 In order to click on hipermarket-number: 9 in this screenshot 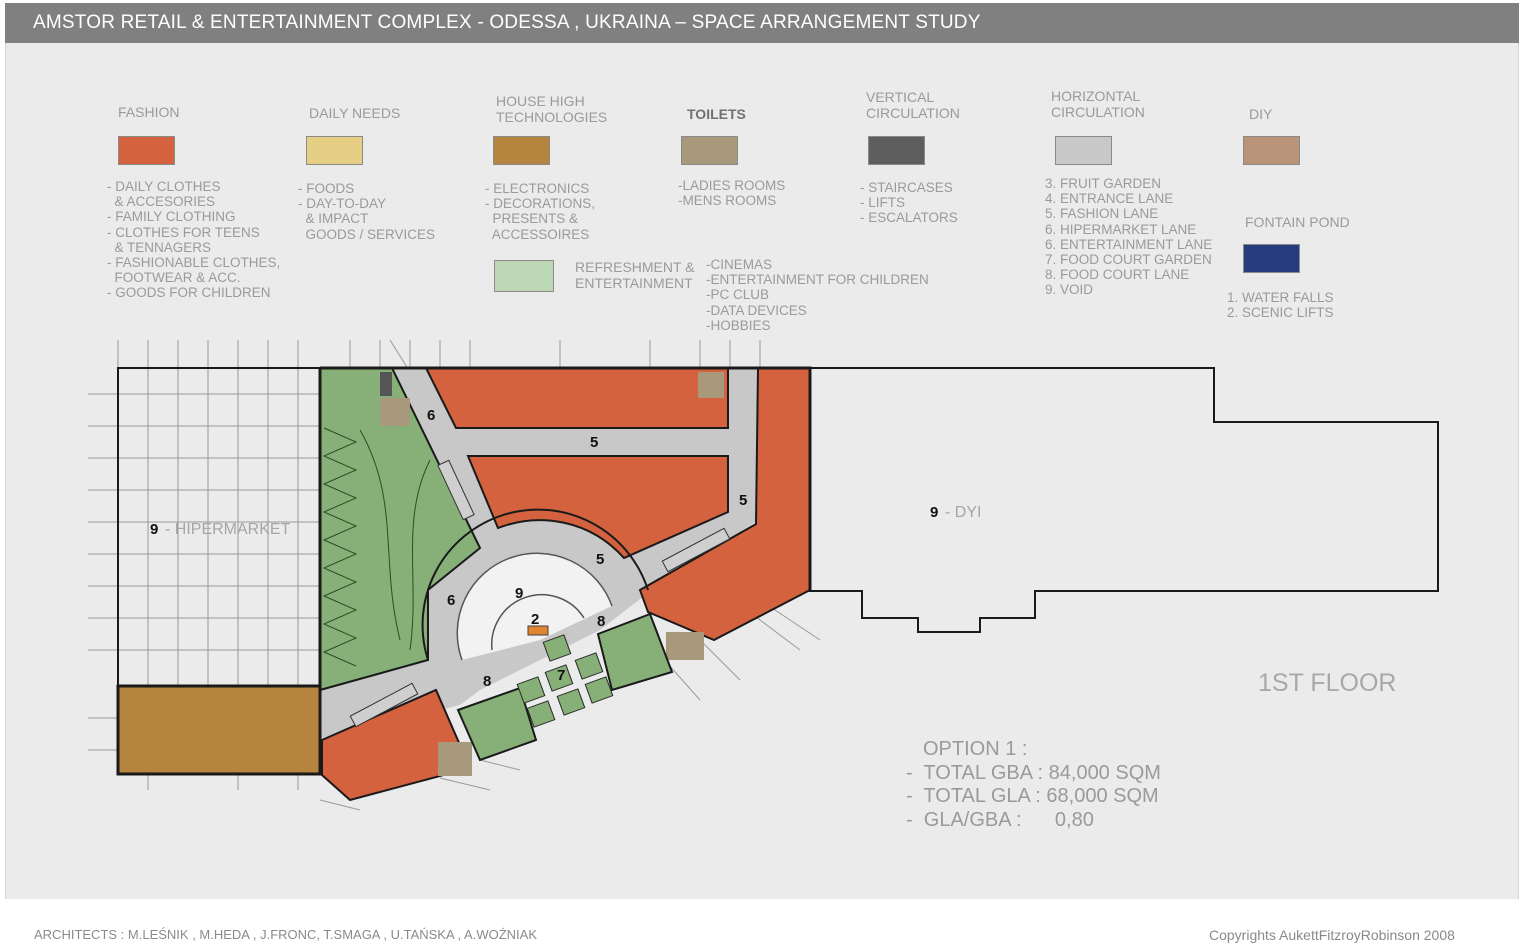, I will do `click(154, 529)`.